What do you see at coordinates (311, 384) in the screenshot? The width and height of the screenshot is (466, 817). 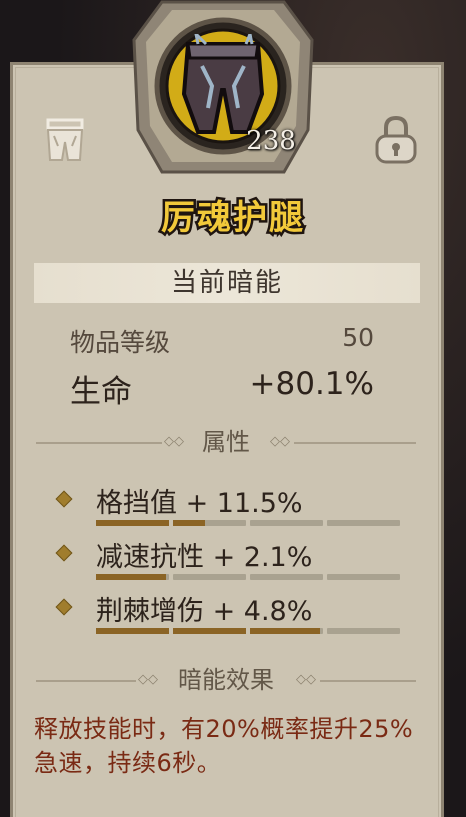 I see `life-value: +80.1%` at bounding box center [311, 384].